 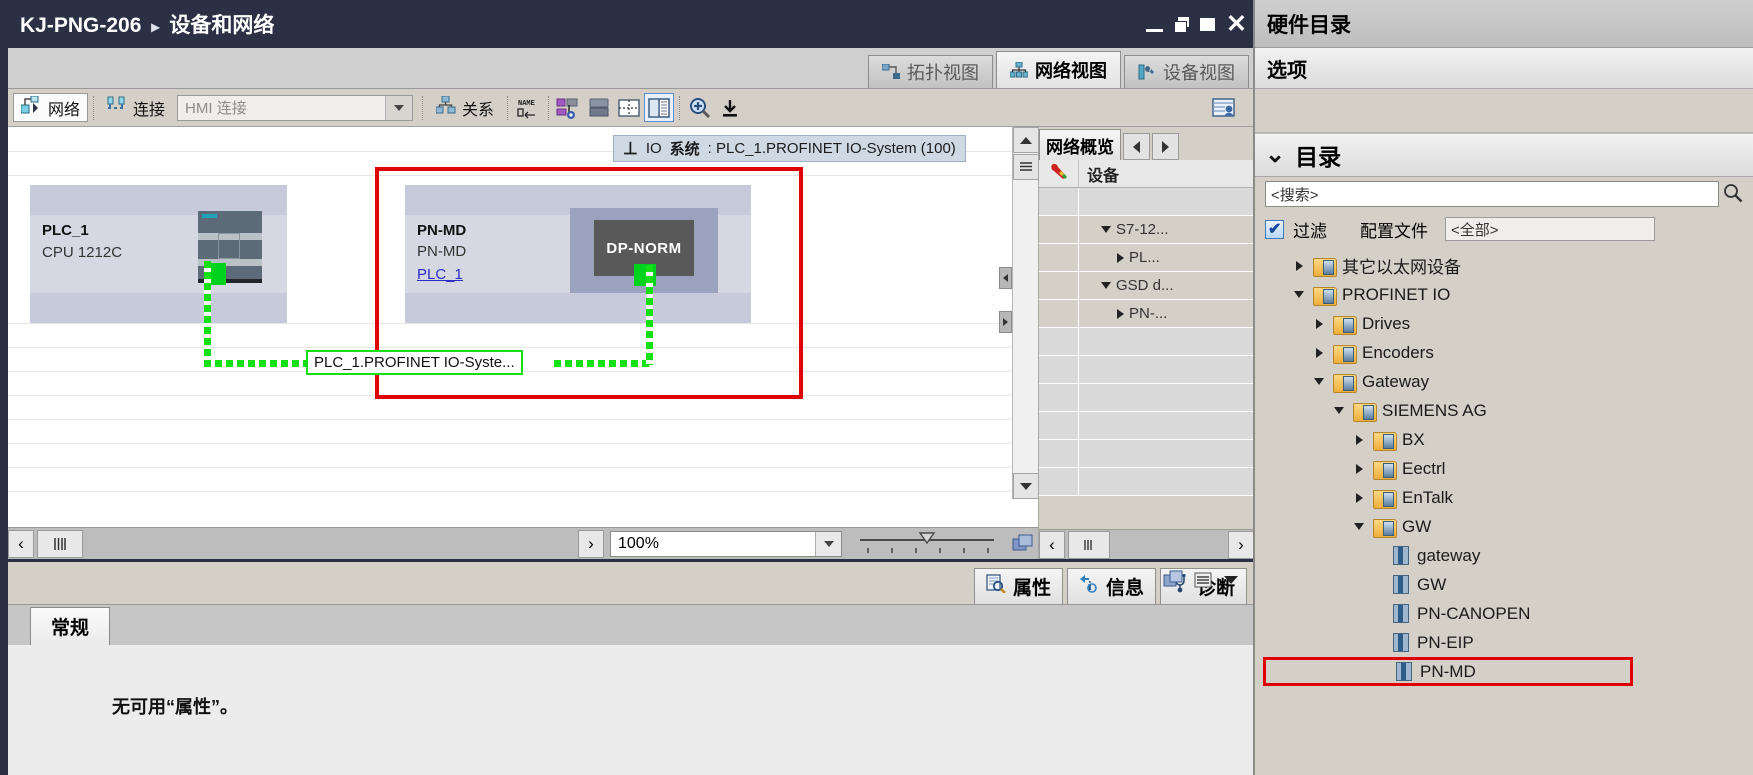 I want to click on grid-icon, so click(x=629, y=107).